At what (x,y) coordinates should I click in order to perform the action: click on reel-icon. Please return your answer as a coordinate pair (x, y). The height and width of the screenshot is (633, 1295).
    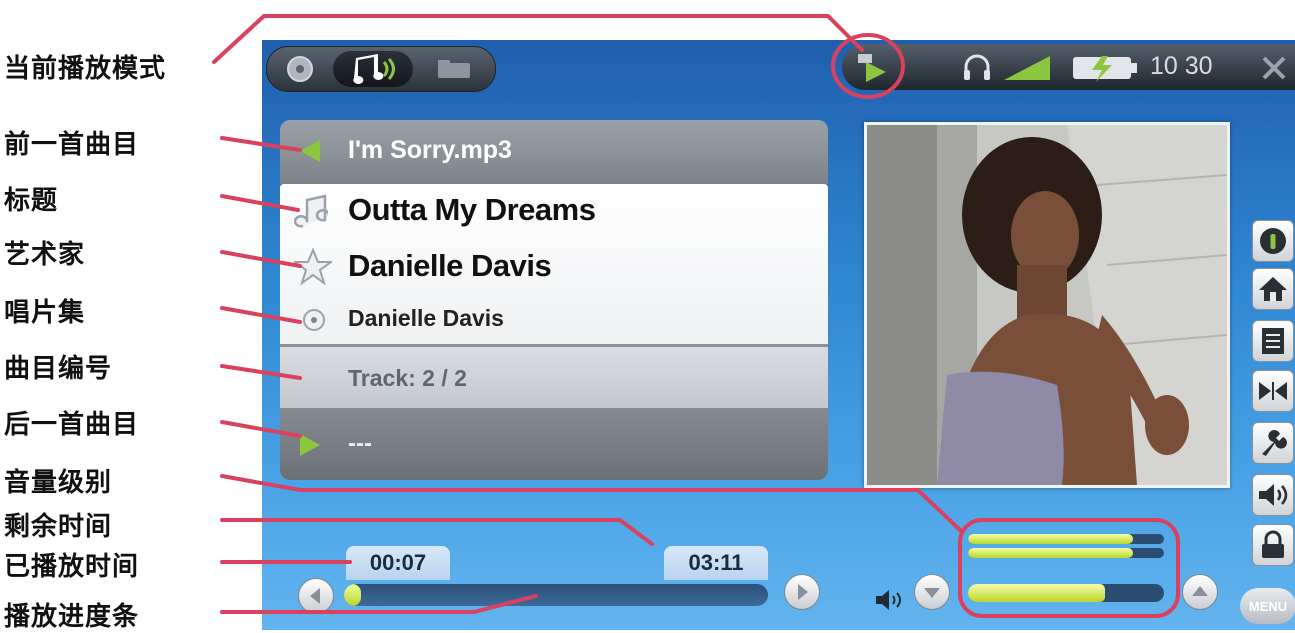
    Looking at the image, I should click on (300, 69).